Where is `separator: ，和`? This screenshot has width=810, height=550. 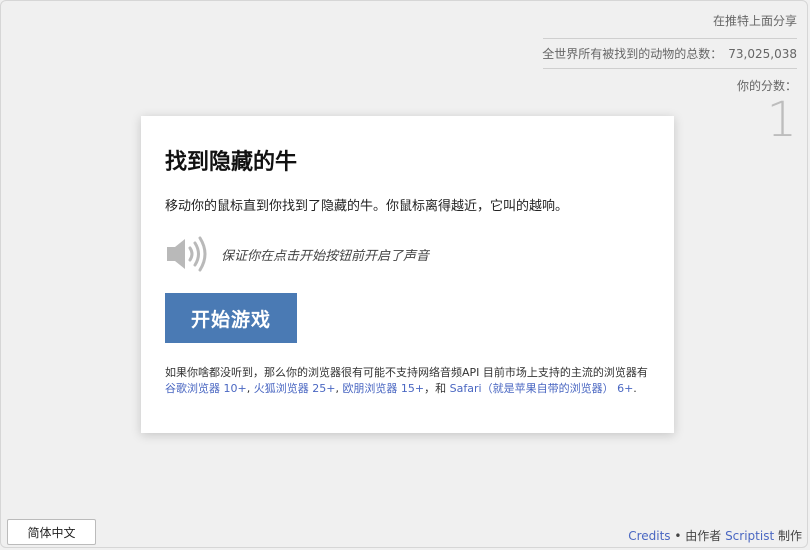
separator: ，和 is located at coordinates (437, 388).